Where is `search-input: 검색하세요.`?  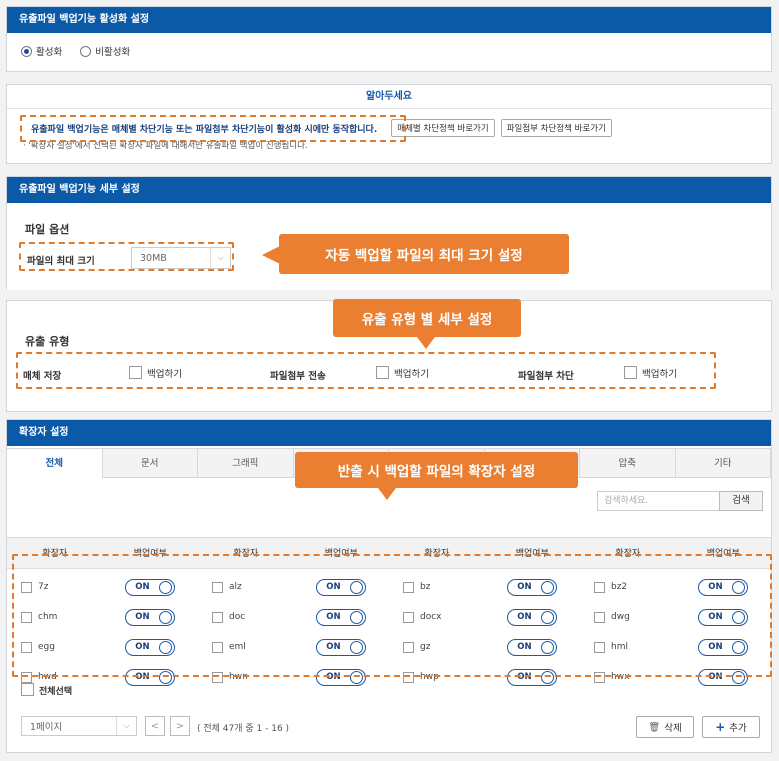
search-input: 검색하세요. is located at coordinates (659, 501).